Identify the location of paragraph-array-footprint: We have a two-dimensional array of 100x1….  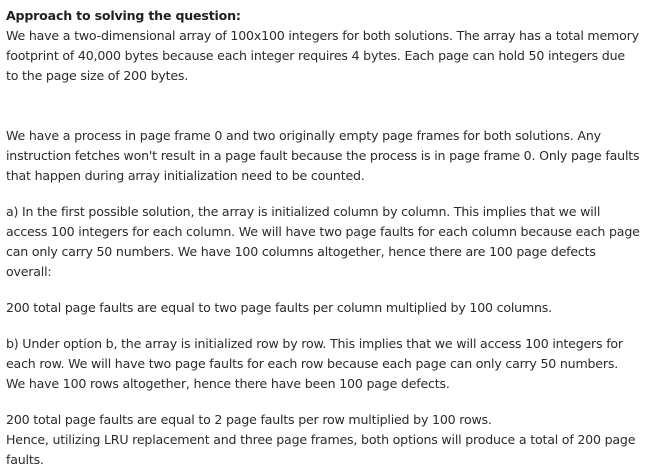
(322, 55).